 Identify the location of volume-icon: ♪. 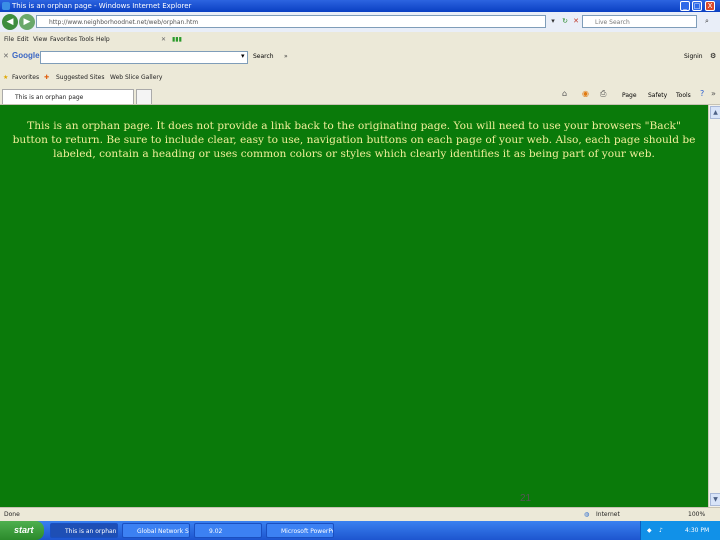
(661, 530).